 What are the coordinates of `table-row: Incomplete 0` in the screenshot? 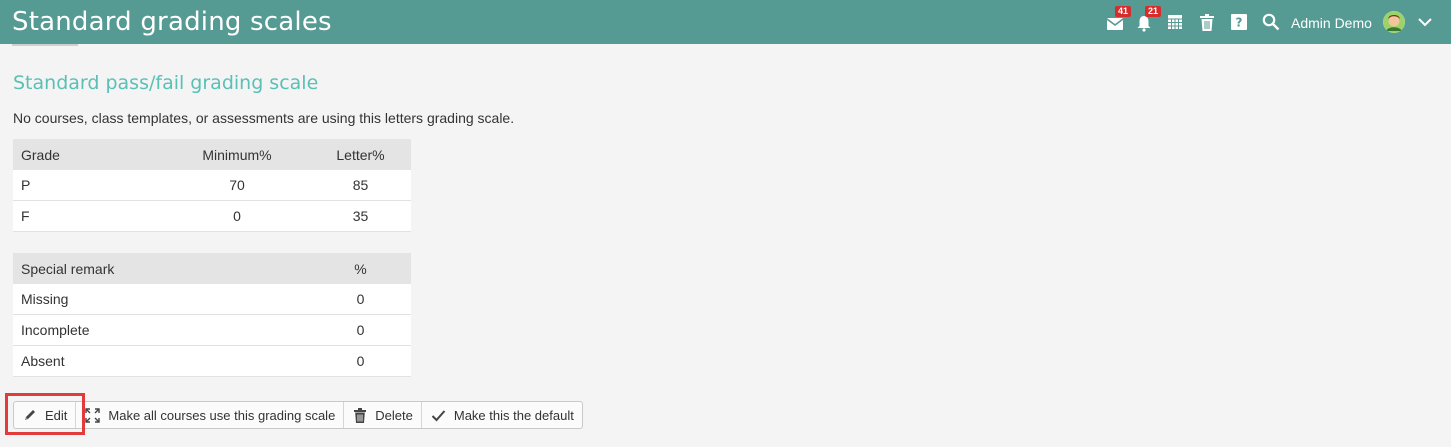 It's located at (212, 330).